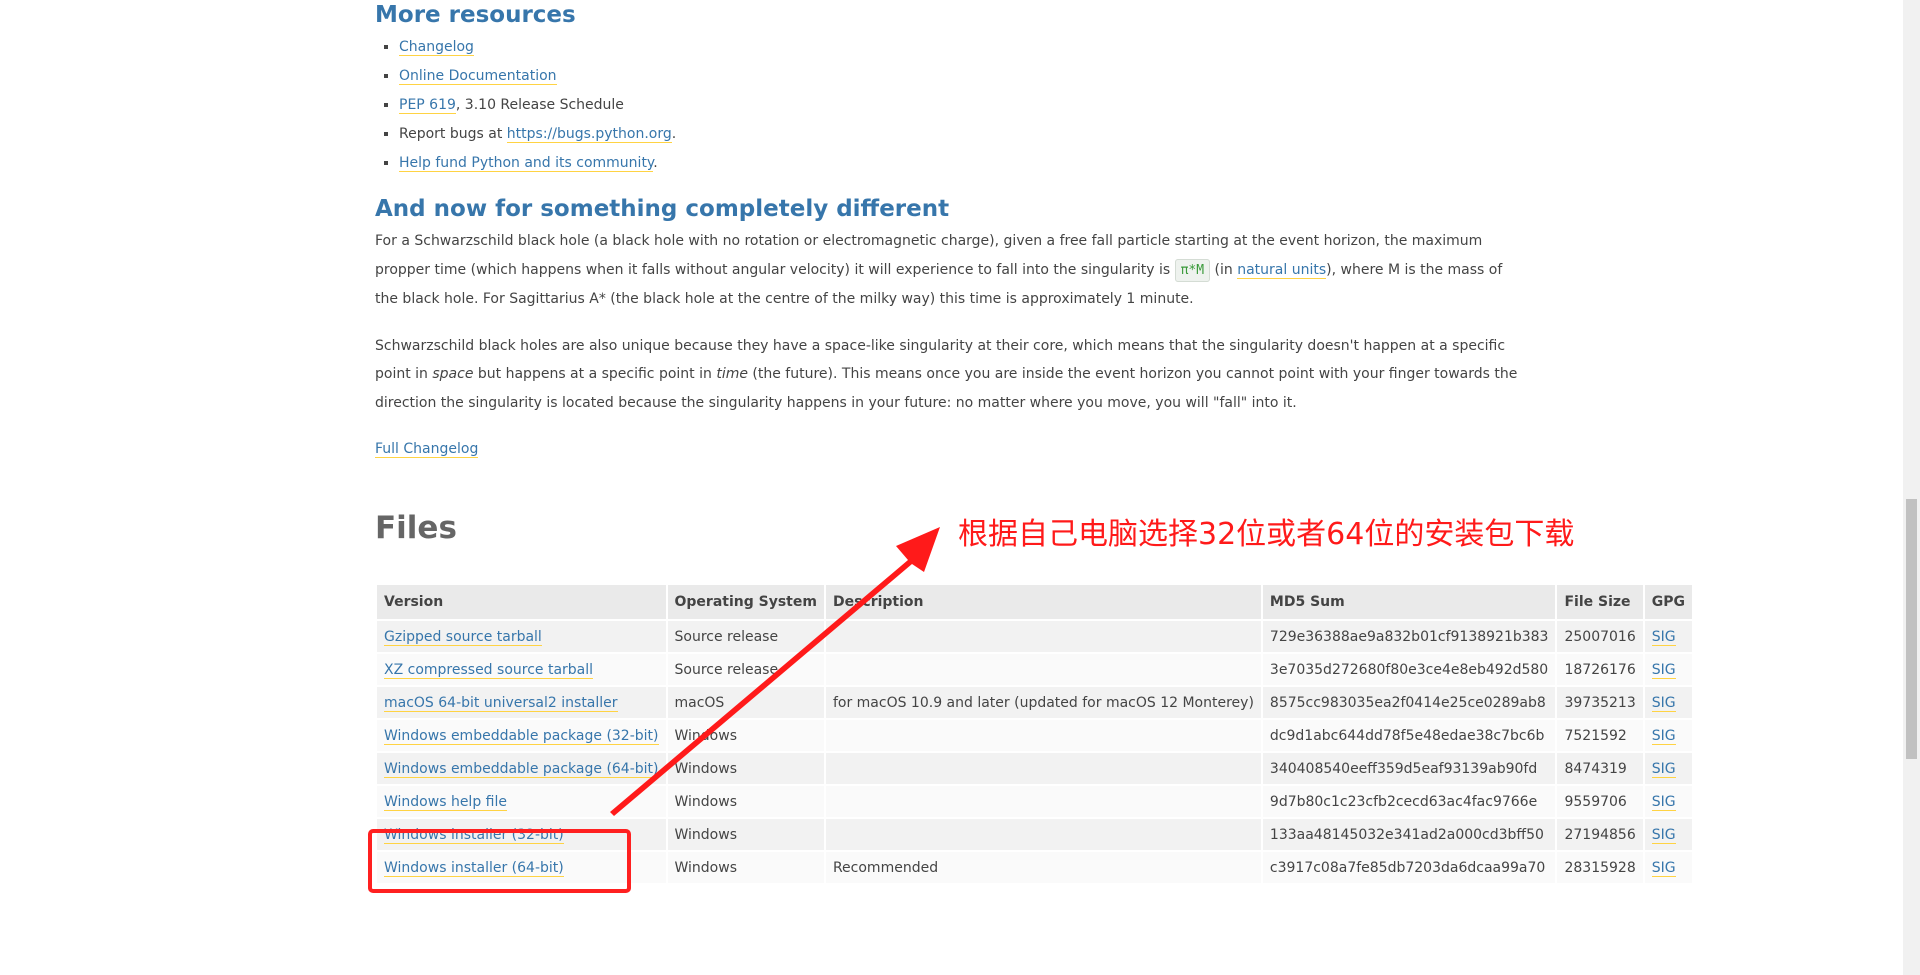  What do you see at coordinates (436, 47) in the screenshot?
I see `changelog-link: Changelog` at bounding box center [436, 47].